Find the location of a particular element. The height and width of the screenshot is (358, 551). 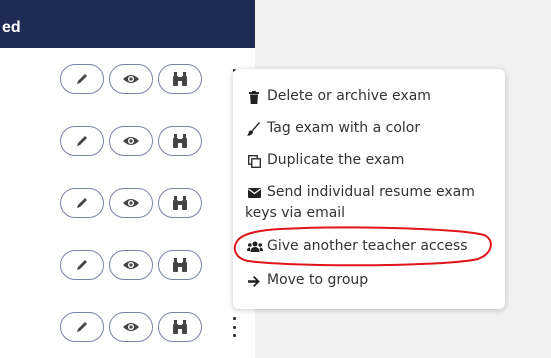

menu-item-label: Tag exam with a color is located at coordinates (344, 128).